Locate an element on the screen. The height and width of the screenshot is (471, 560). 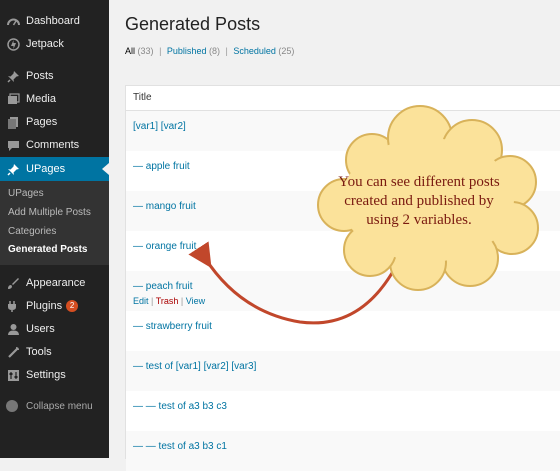
menu-item-users: Users is located at coordinates (54, 329).